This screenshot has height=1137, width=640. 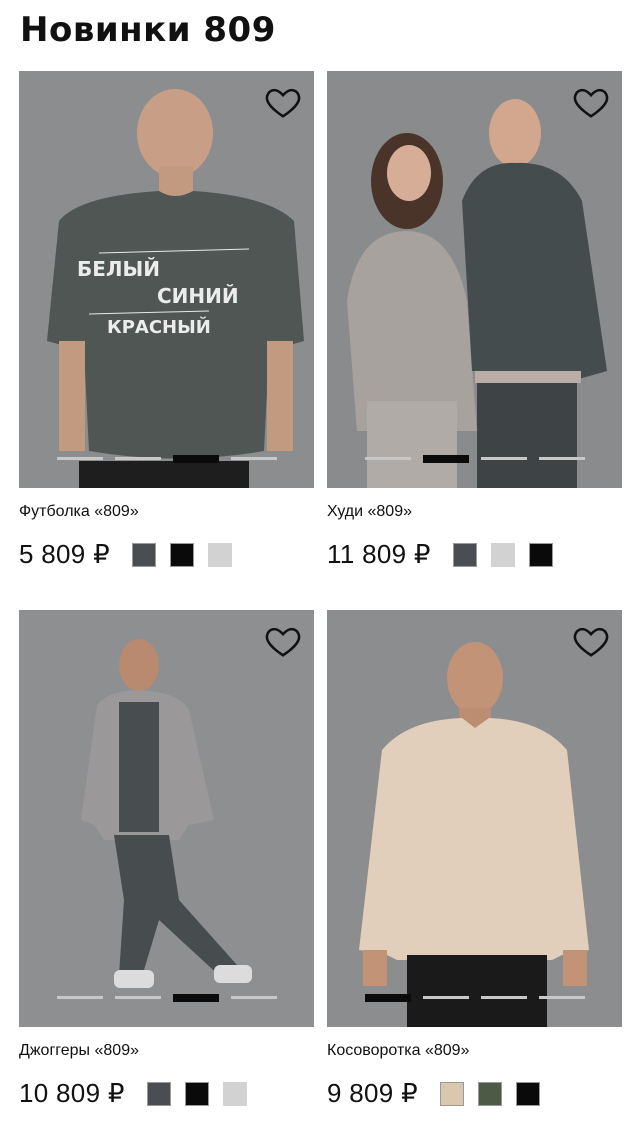 I want to click on product-name: Косоворотка «809», so click(x=398, y=1051).